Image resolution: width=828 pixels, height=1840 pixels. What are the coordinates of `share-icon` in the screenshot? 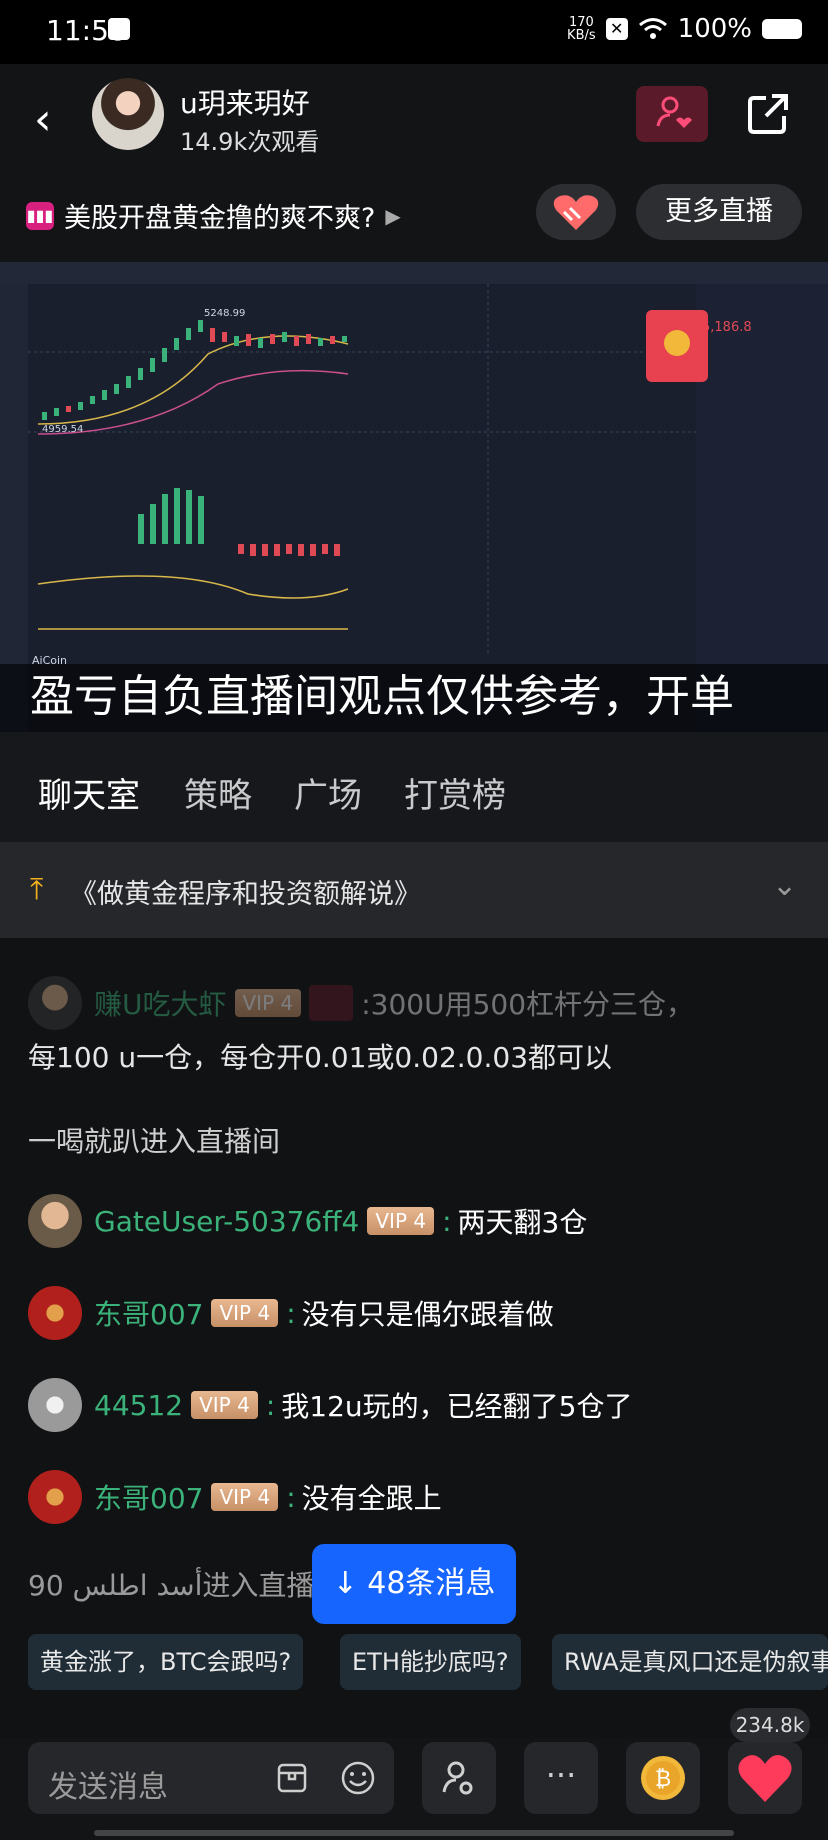 It's located at (768, 114).